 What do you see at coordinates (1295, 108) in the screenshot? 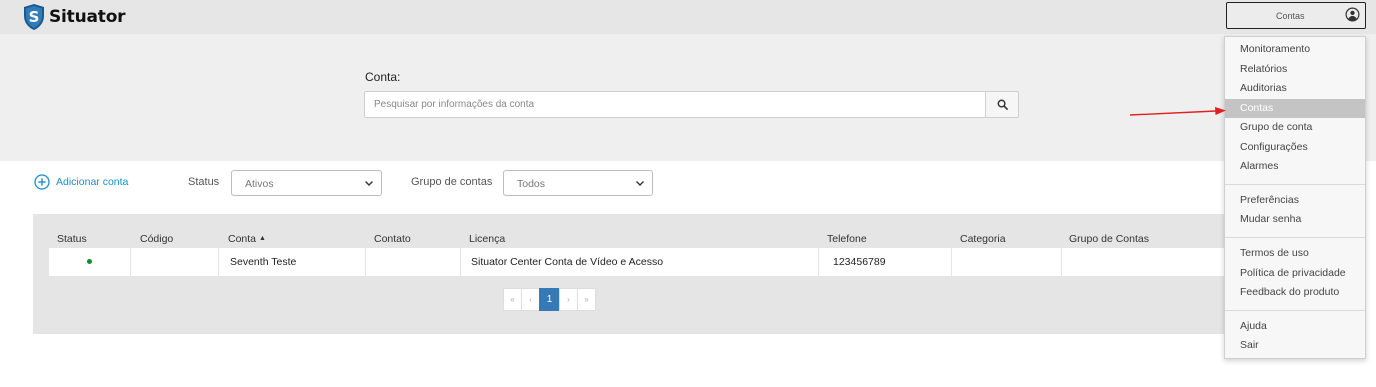
I see `menu-item-contas: Contas` at bounding box center [1295, 108].